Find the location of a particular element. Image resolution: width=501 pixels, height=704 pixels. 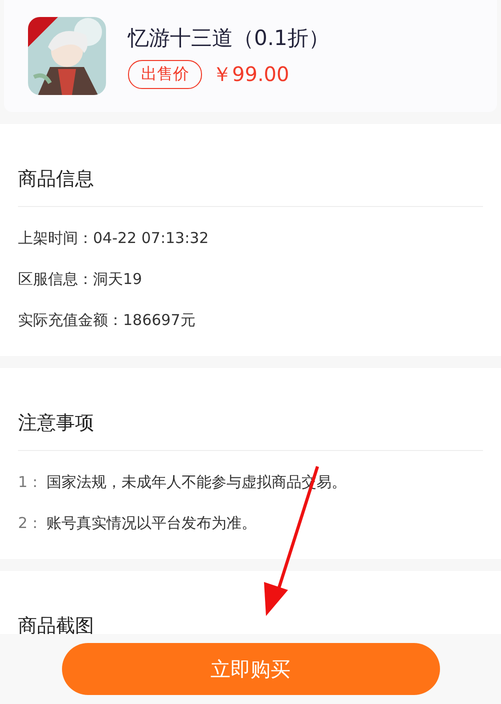

price-tag: 出售价 is located at coordinates (165, 74).